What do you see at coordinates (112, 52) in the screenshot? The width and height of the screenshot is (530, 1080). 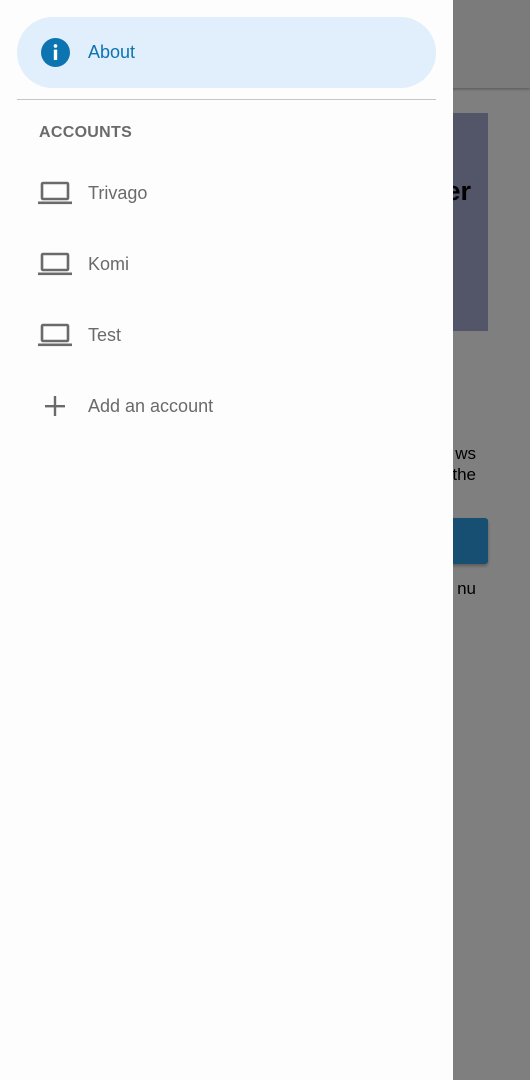 I see `drawer-item-about-label: About` at bounding box center [112, 52].